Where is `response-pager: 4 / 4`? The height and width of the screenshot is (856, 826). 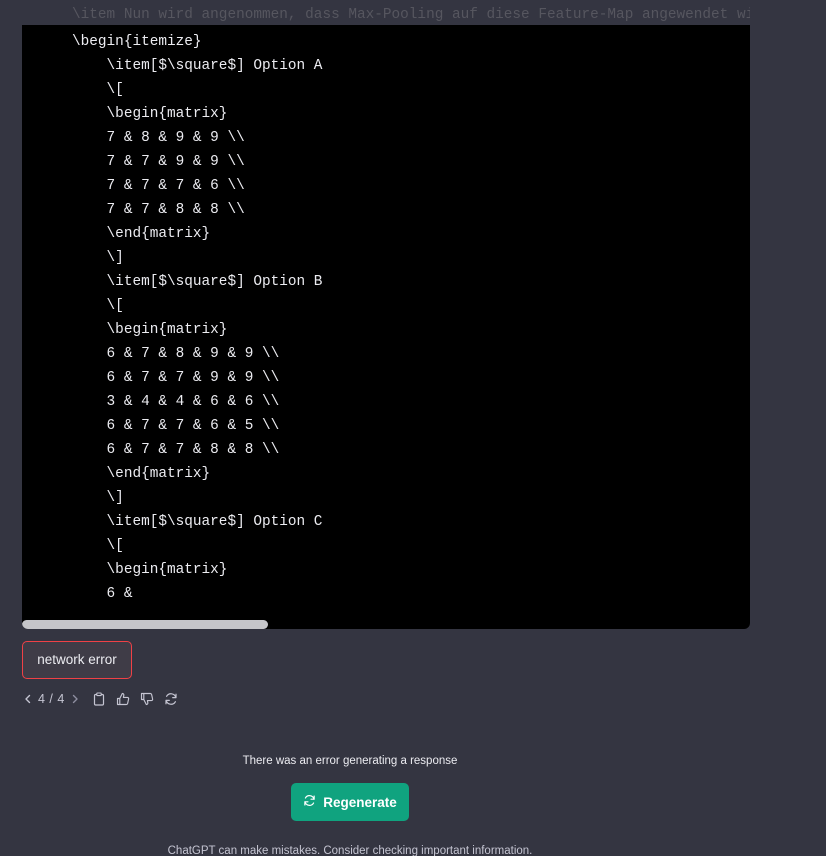
response-pager: 4 / 4 is located at coordinates (51, 699).